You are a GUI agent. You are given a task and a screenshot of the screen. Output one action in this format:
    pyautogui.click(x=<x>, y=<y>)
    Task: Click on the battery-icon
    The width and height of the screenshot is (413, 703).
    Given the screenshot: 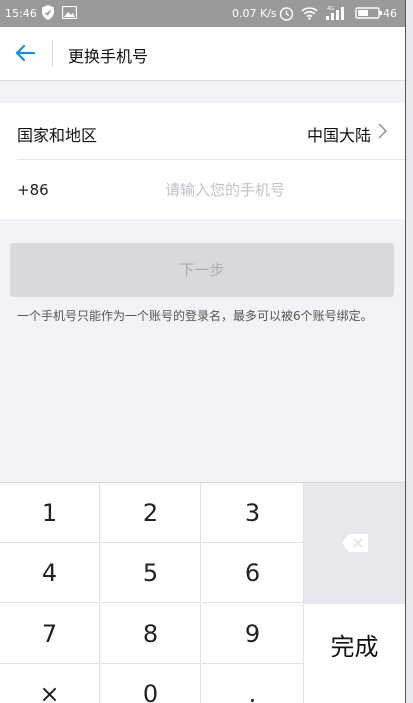 What is the action you would take?
    pyautogui.click(x=368, y=13)
    